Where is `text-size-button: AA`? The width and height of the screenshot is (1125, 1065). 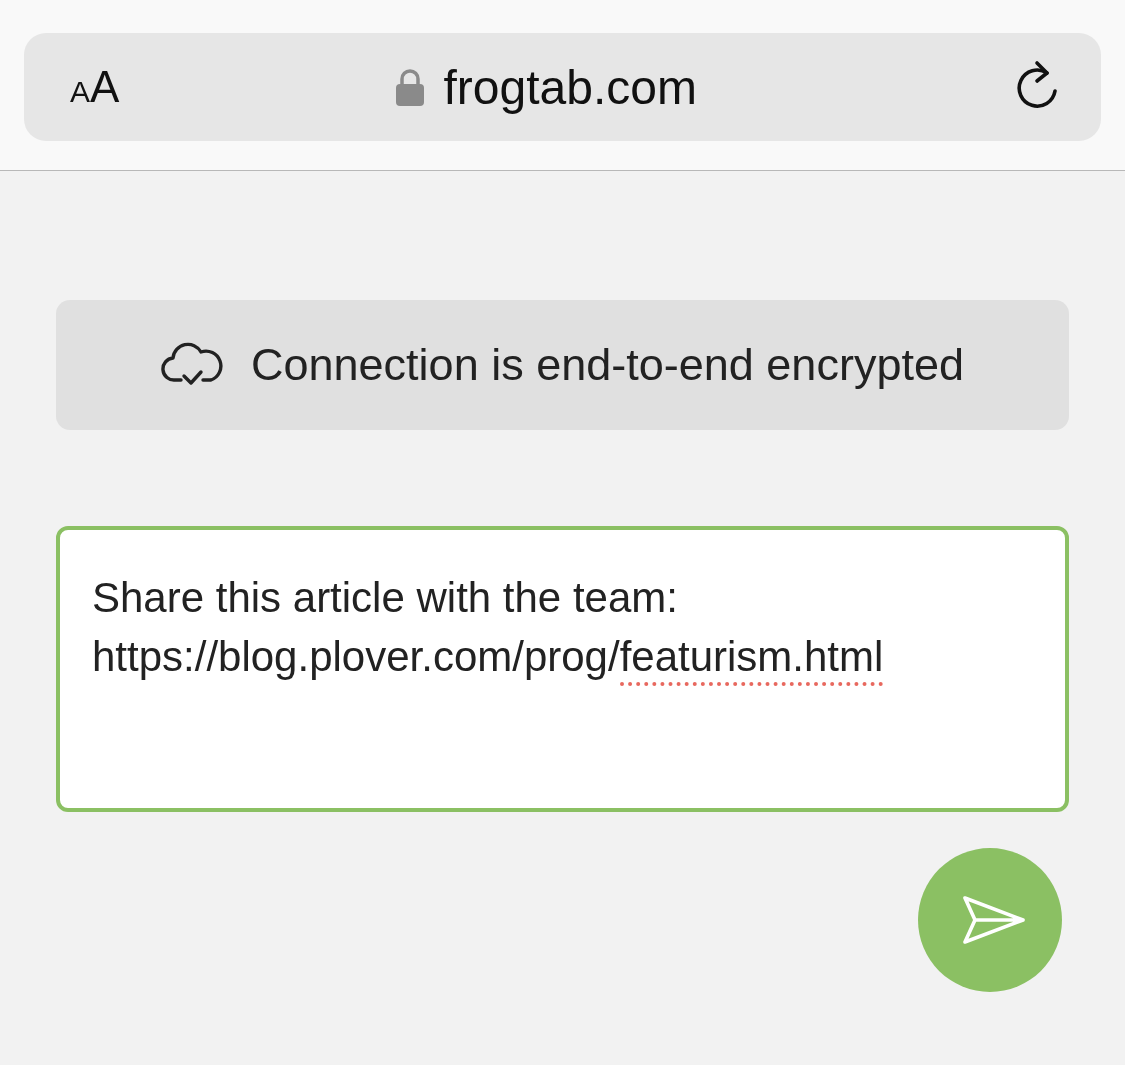
text-size-button: AA is located at coordinates (95, 87).